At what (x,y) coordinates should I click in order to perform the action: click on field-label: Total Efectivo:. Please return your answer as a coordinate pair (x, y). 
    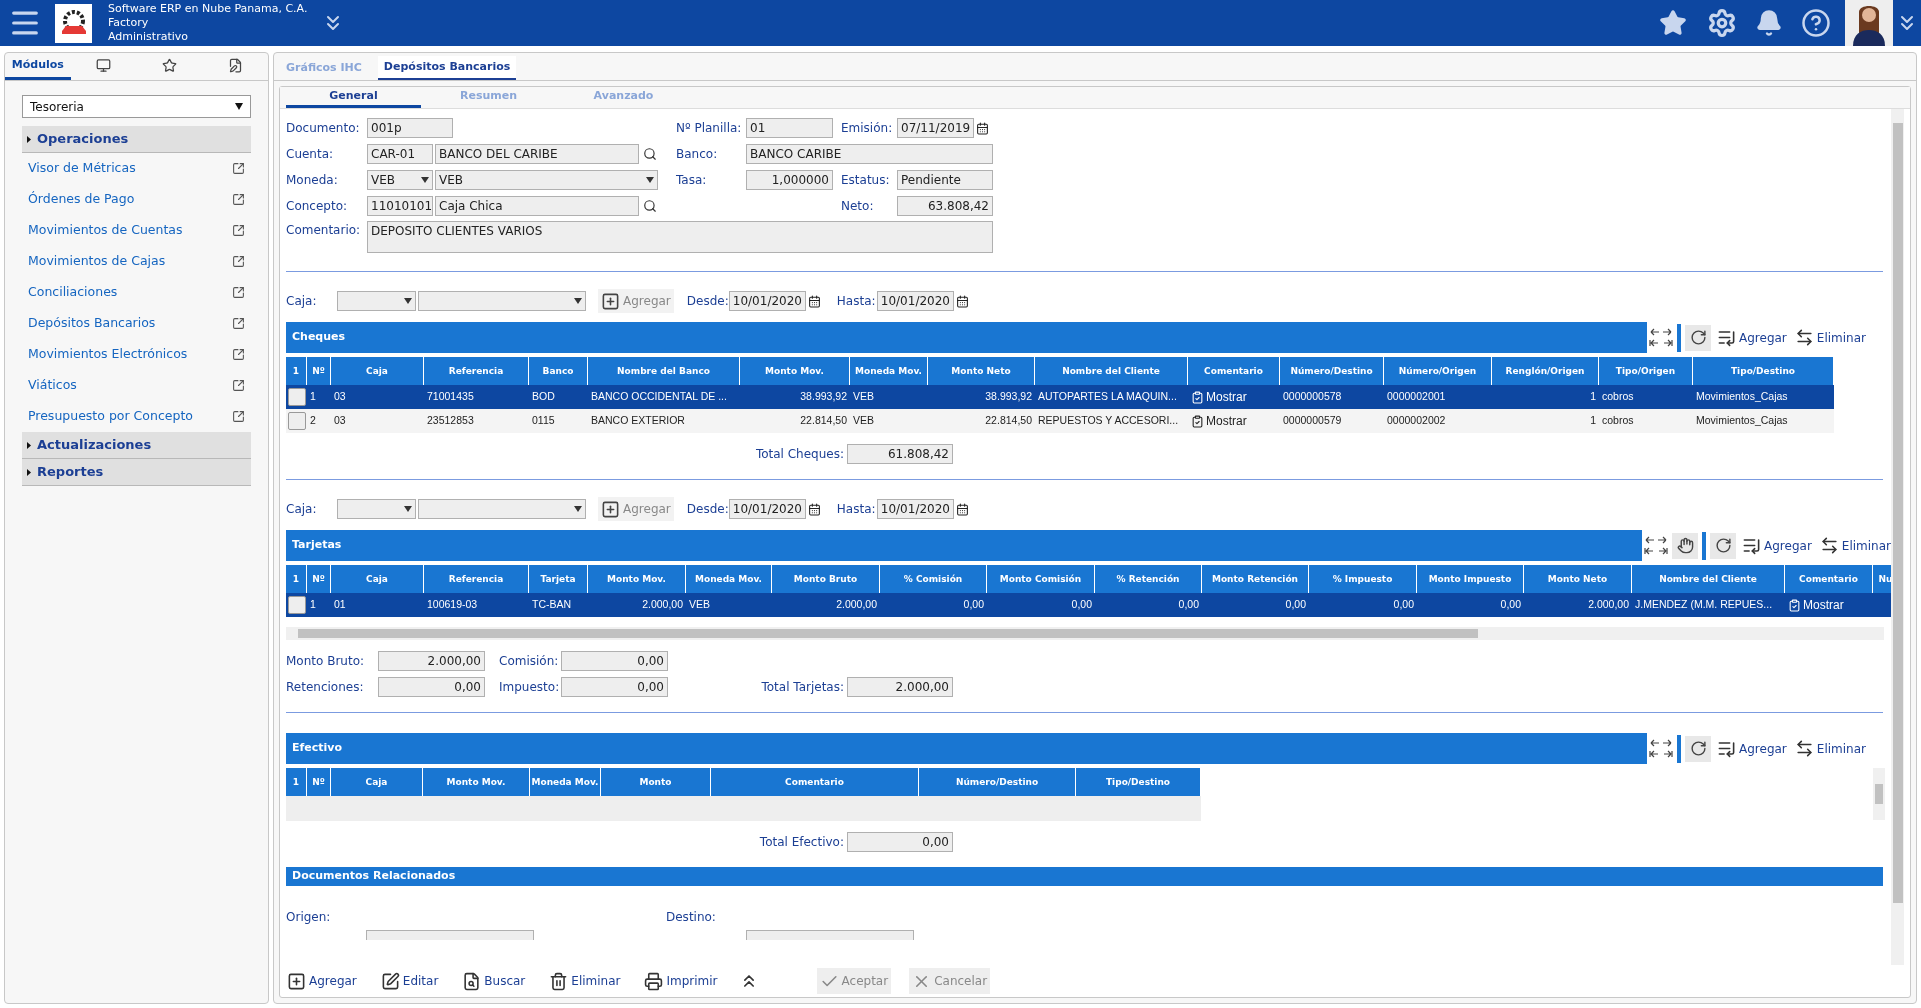
    Looking at the image, I should click on (801, 842).